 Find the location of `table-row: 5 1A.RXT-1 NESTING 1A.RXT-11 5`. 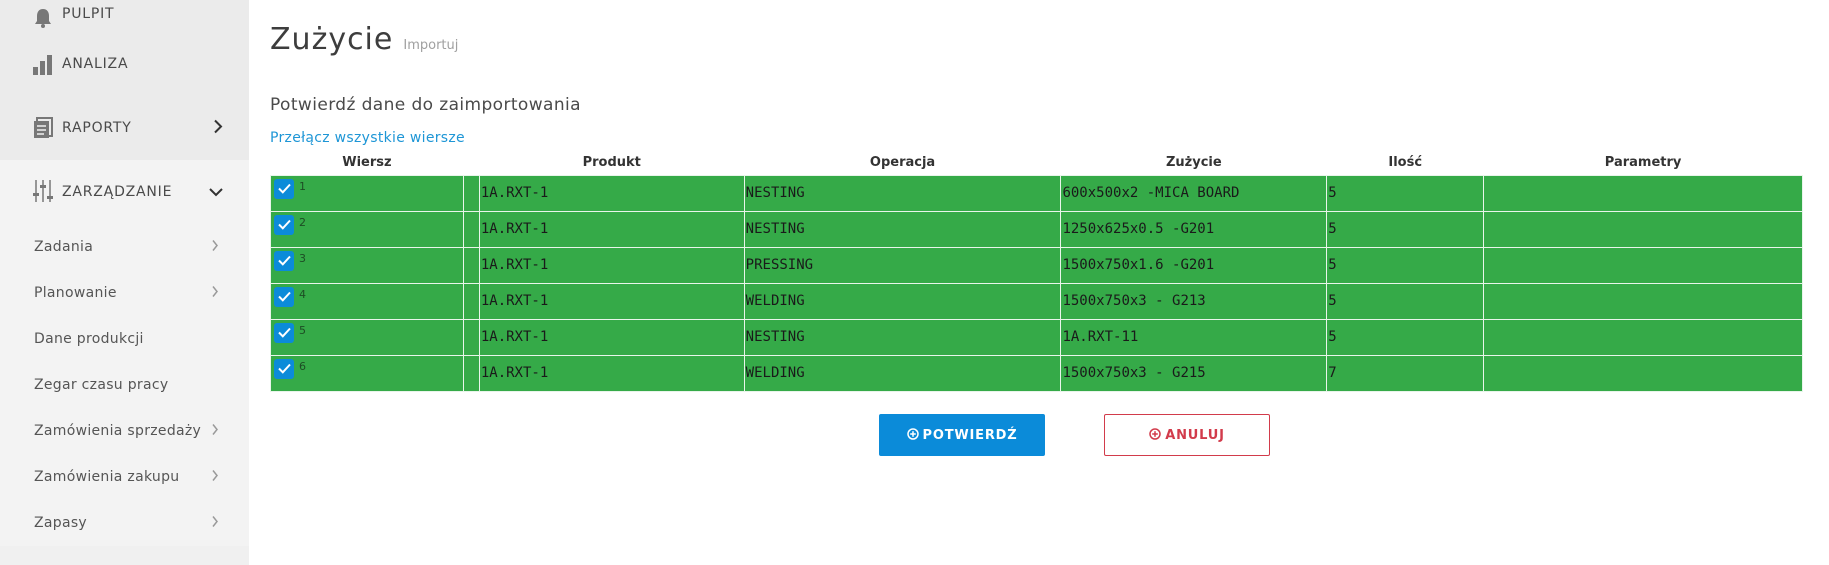

table-row: 5 1A.RXT-1 NESTING 1A.RXT-11 5 is located at coordinates (1036, 337).